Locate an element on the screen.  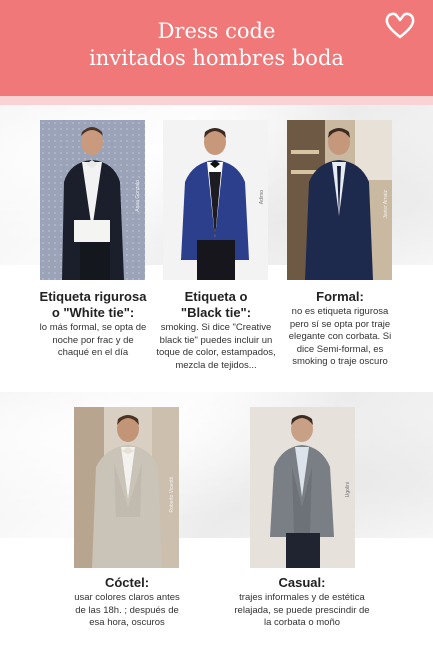
photo-white-tie: Anaa Gonzalo is located at coordinates (92, 200).